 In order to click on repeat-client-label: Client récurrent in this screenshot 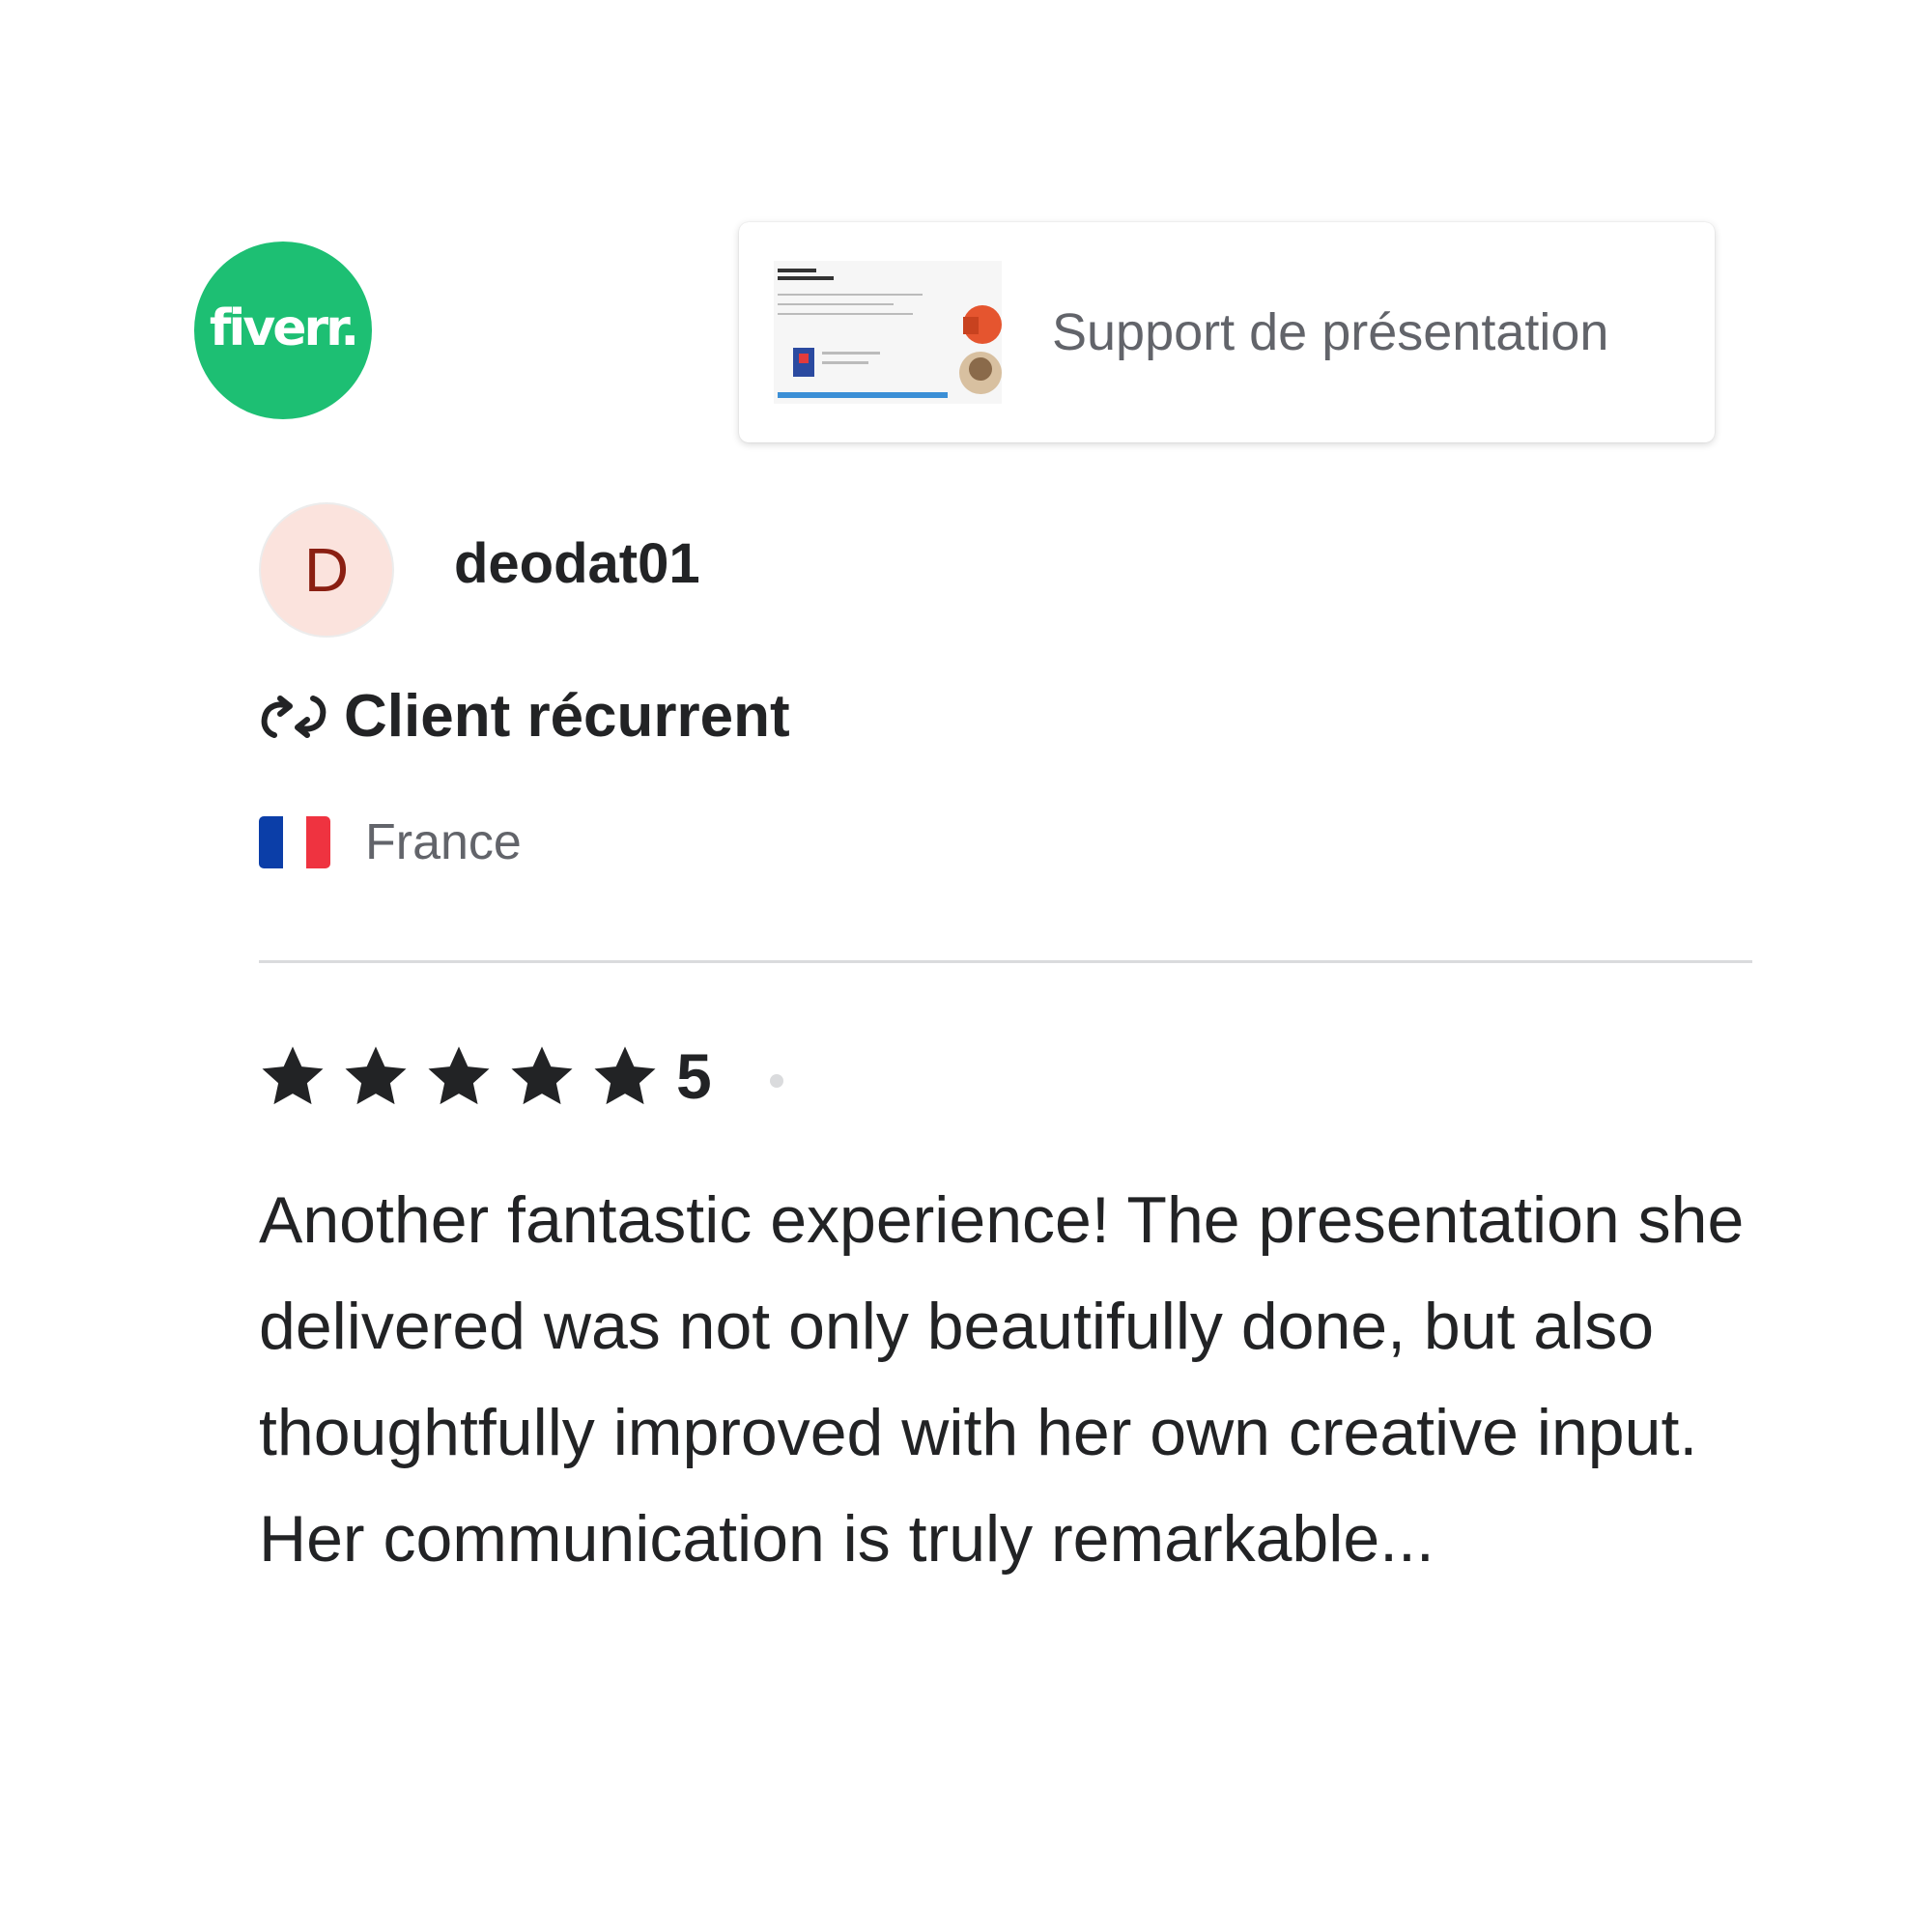, I will do `click(567, 716)`.